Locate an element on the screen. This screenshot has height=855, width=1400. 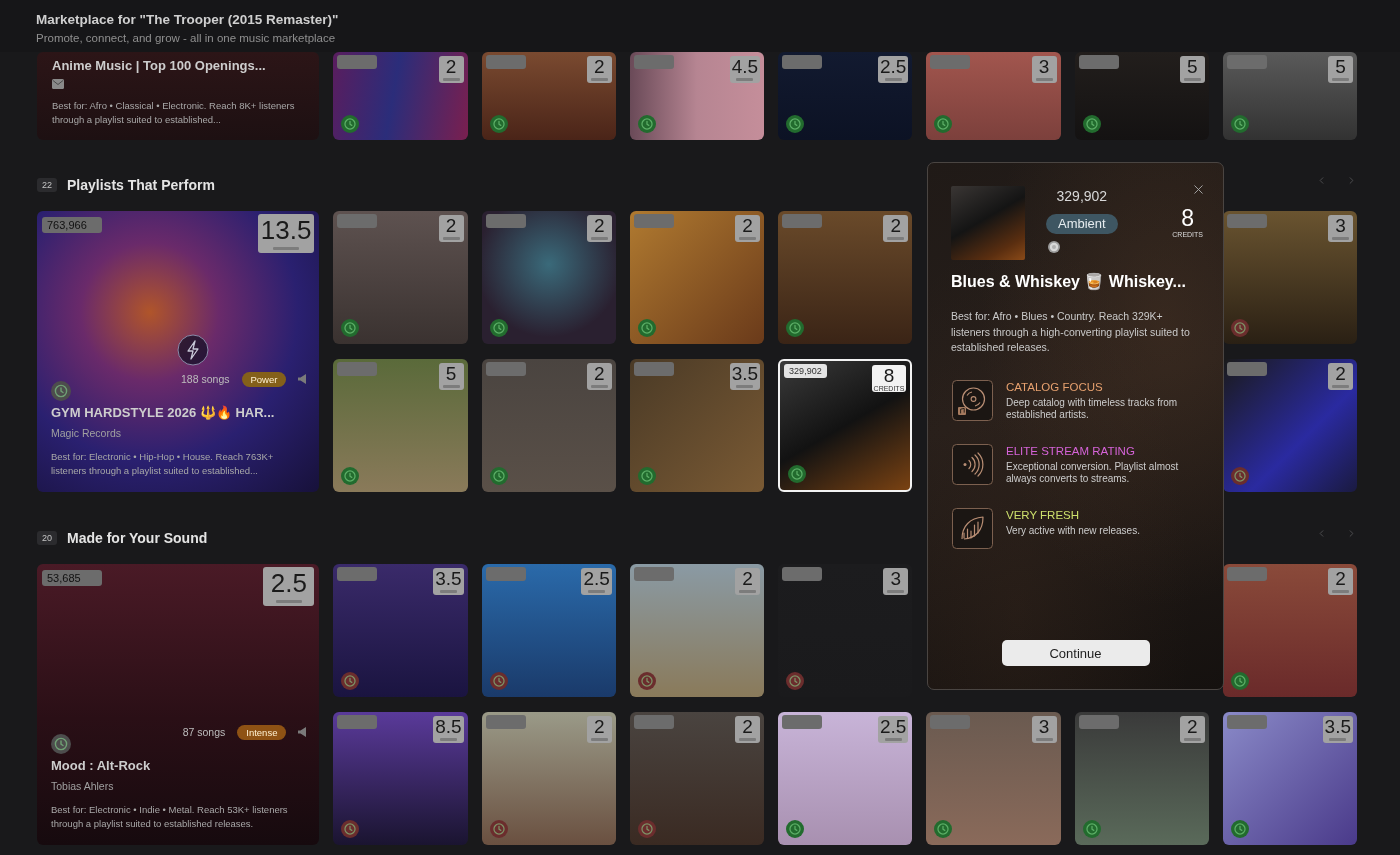
playlist-owner: Tobias Ahlers is located at coordinates (83, 786).